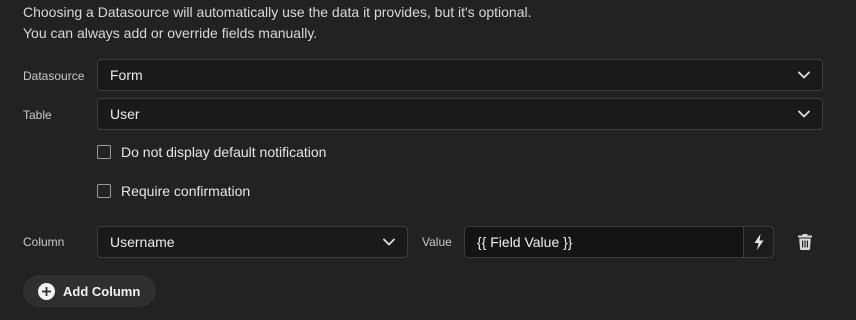  I want to click on datasource-select: Form, so click(460, 75).